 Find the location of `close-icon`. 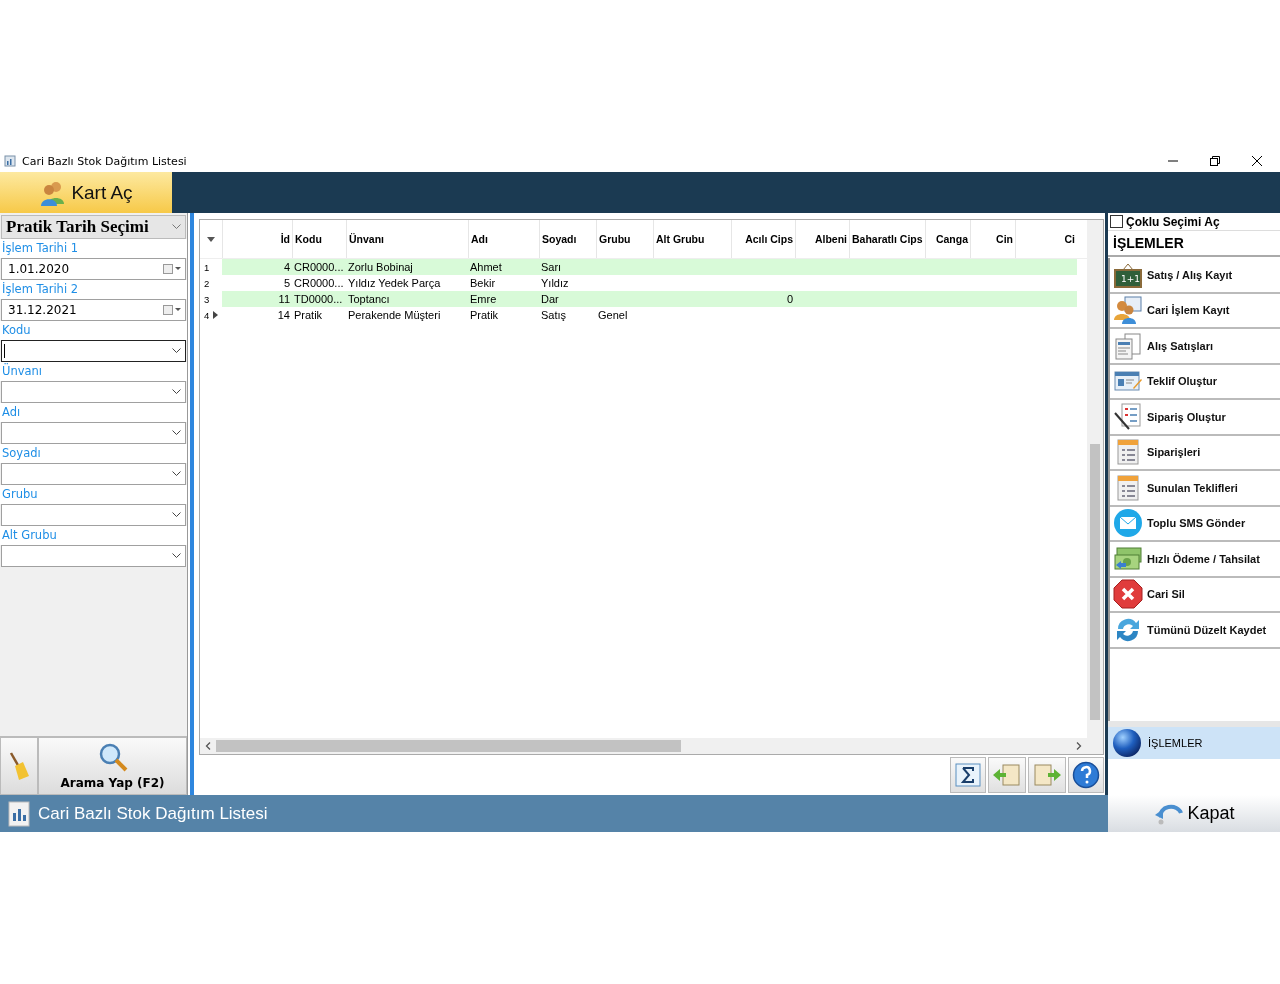

close-icon is located at coordinates (1257, 161).